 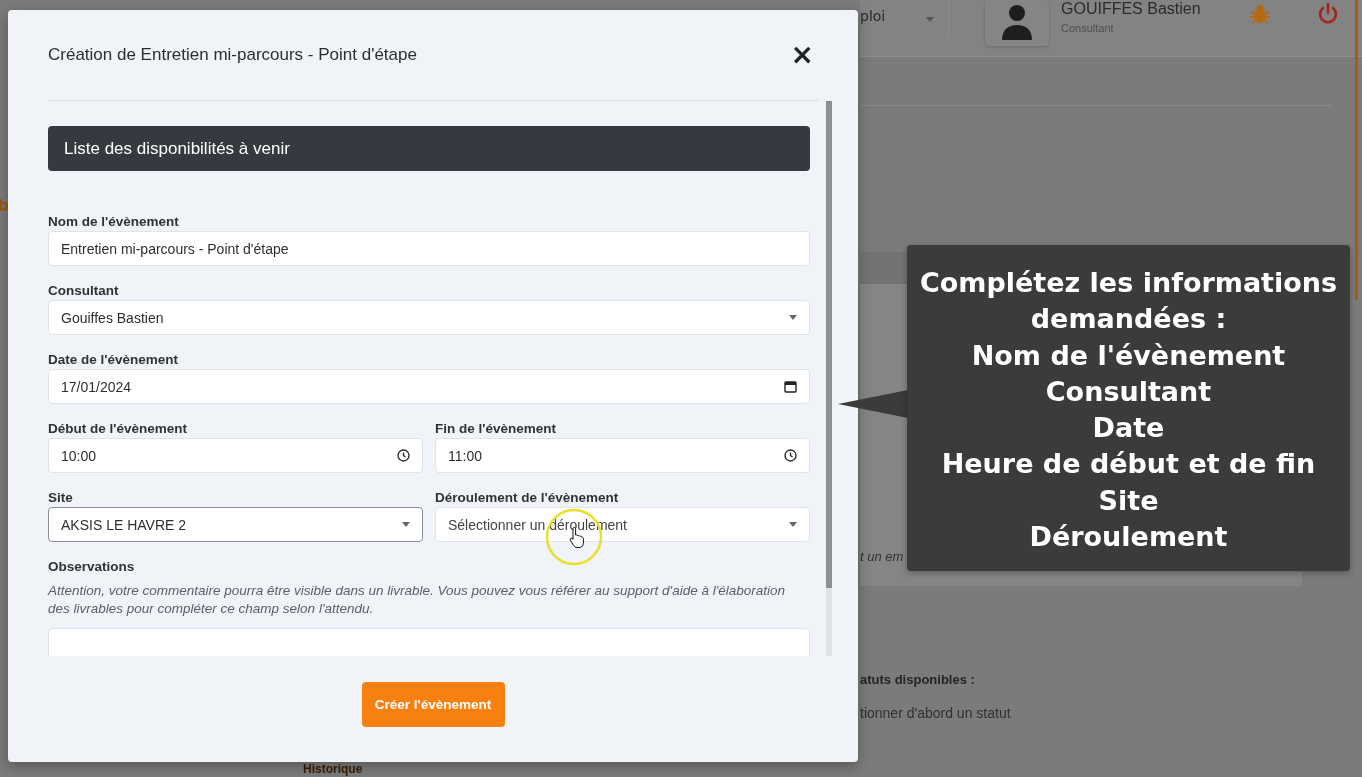 I want to click on calendar-icon, so click(x=790, y=386).